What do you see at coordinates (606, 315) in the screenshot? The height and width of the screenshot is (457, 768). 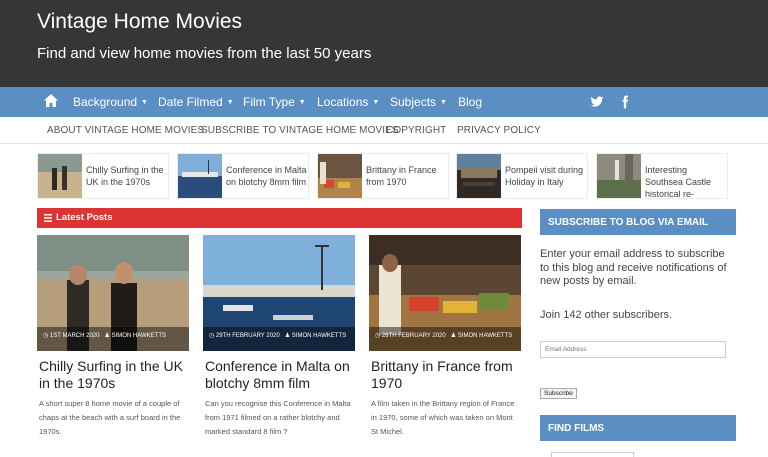 I see `subscriber-count: Join 142 other subscribers.` at bounding box center [606, 315].